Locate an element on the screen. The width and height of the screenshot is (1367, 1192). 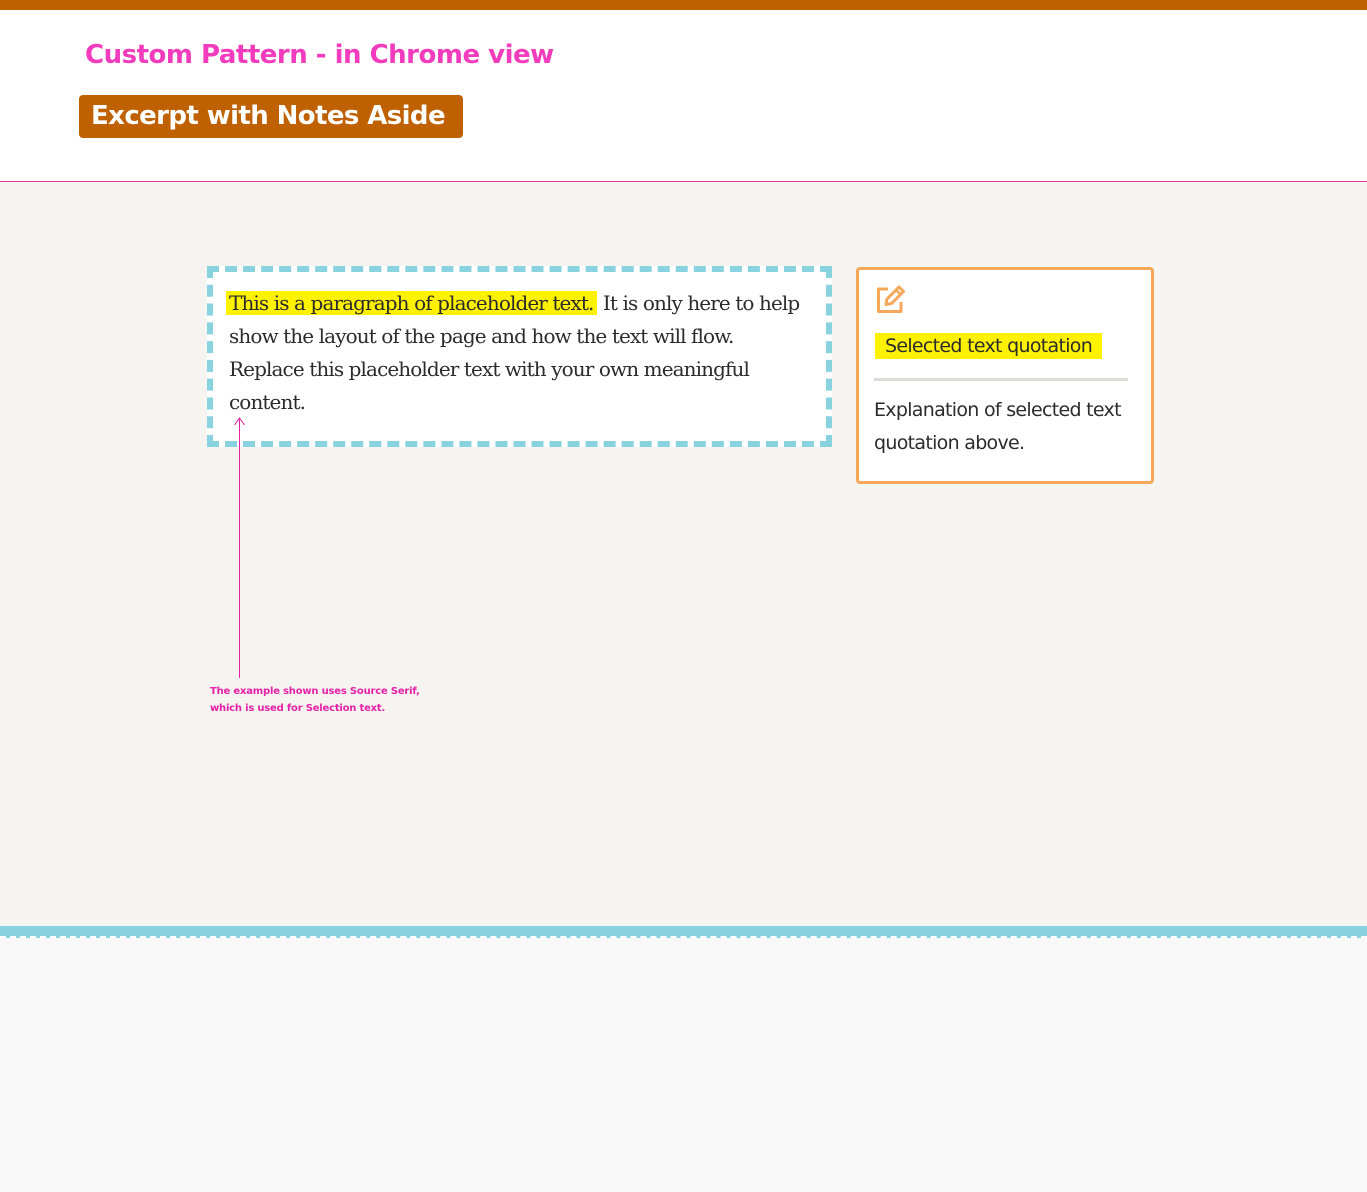
note-divider is located at coordinates (1001, 379).